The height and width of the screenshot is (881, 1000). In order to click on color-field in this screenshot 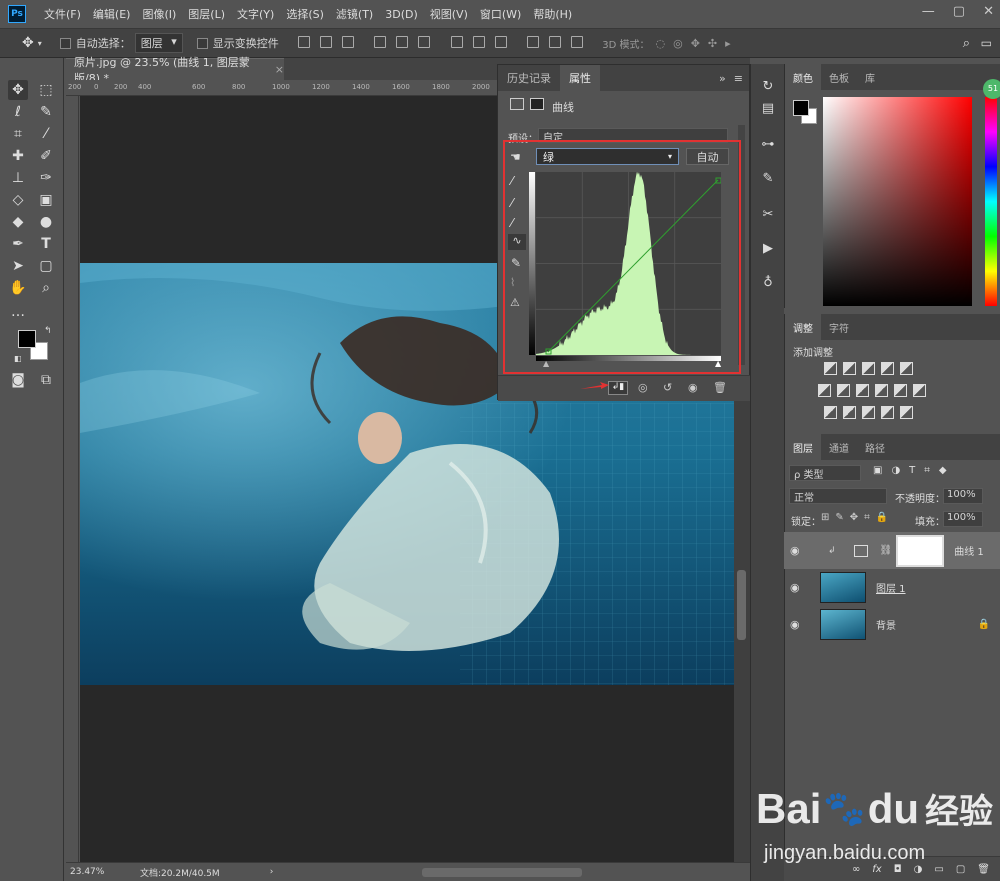, I will do `click(897, 201)`.